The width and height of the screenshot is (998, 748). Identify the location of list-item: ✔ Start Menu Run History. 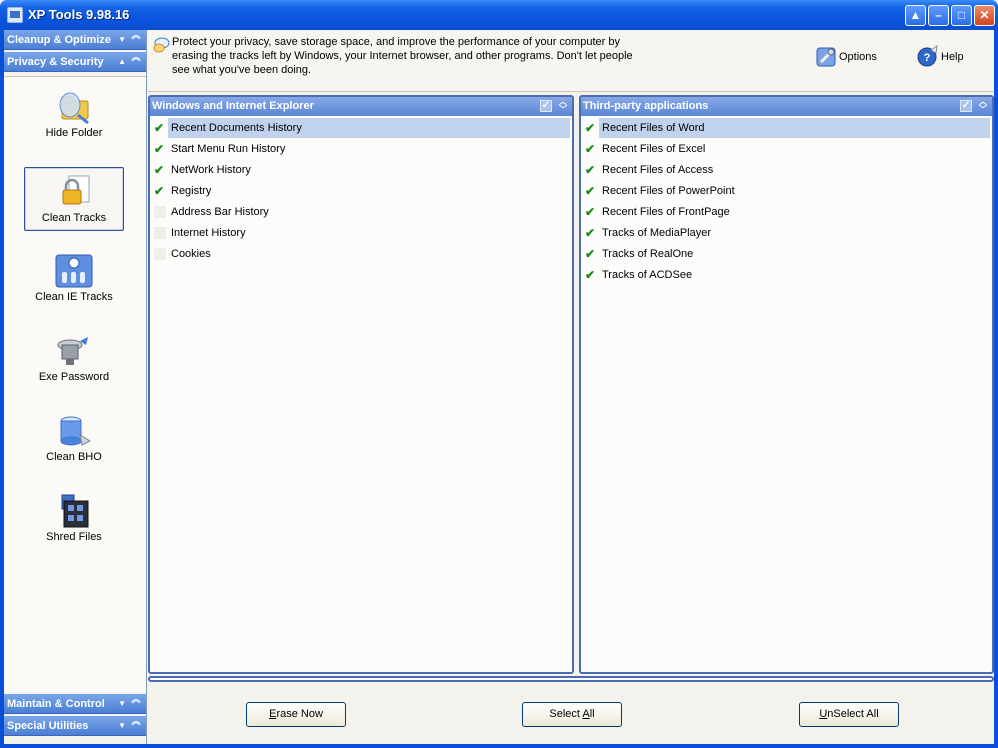
(361, 149).